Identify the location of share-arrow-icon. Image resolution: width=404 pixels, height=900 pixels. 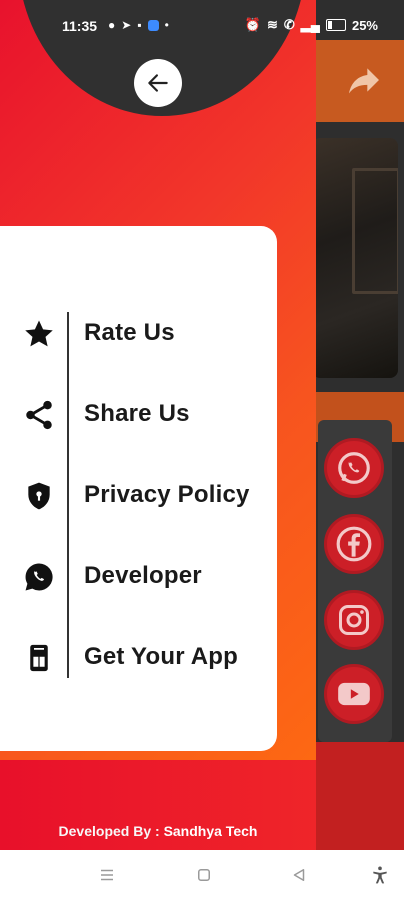
(364, 80).